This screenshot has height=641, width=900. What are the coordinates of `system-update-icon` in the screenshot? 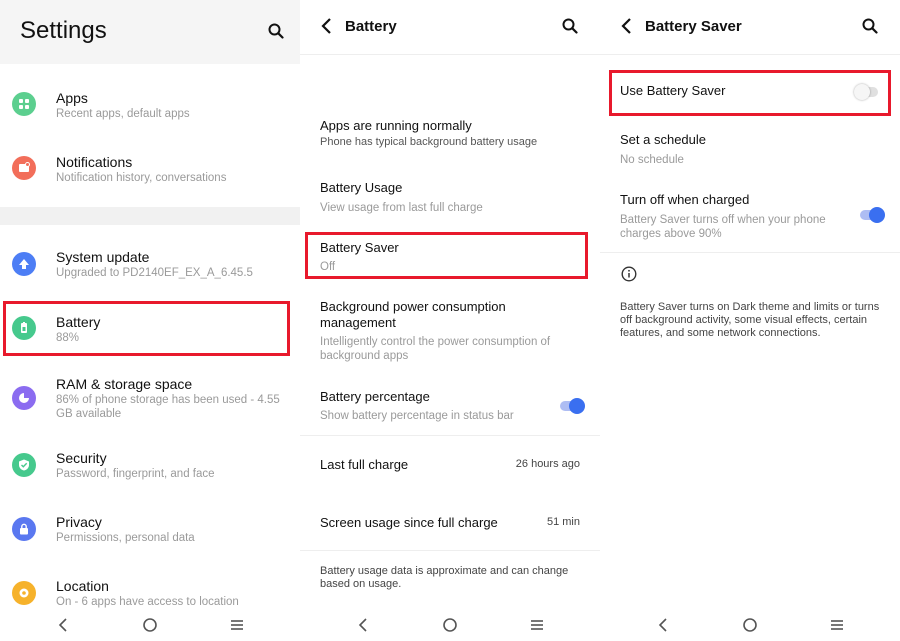 It's located at (24, 264).